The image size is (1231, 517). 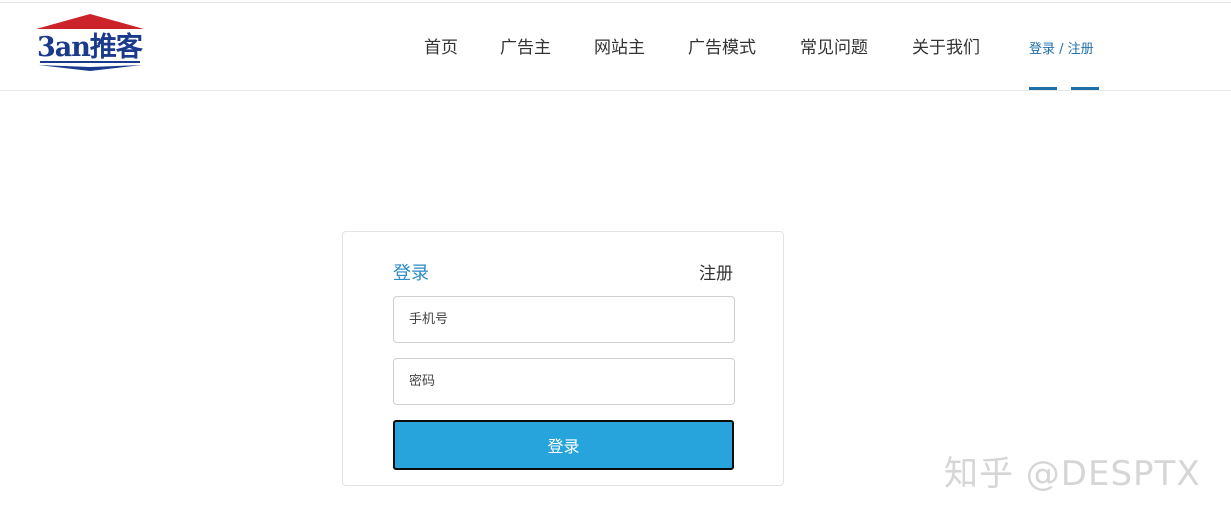 What do you see at coordinates (525, 45) in the screenshot?
I see `nav-advertiser: 广告主` at bounding box center [525, 45].